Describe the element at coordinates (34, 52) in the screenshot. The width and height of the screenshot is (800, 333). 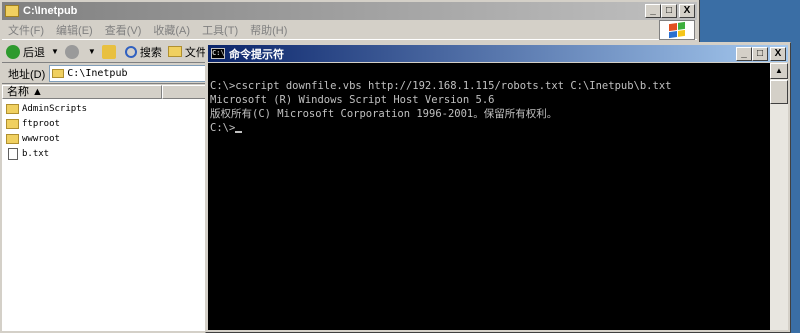
I see `back-label: 后退` at that location.